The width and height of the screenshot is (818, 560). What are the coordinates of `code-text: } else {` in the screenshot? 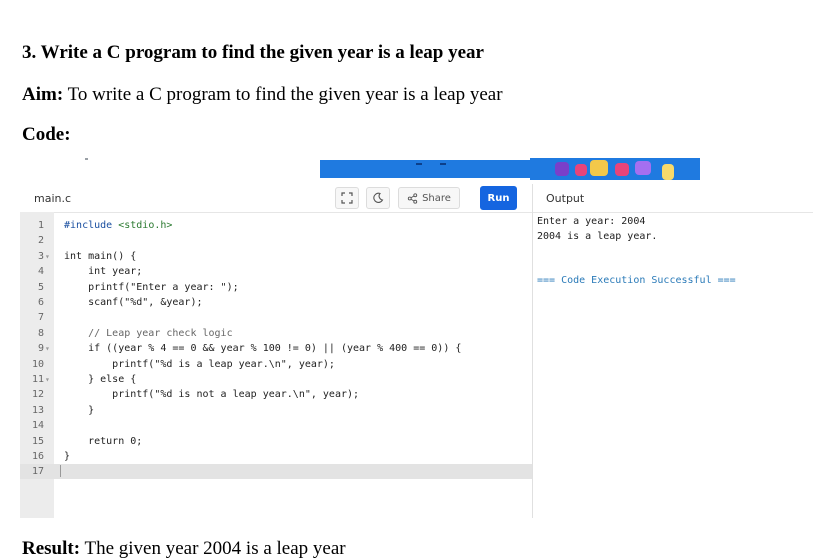 It's located at (97, 379).